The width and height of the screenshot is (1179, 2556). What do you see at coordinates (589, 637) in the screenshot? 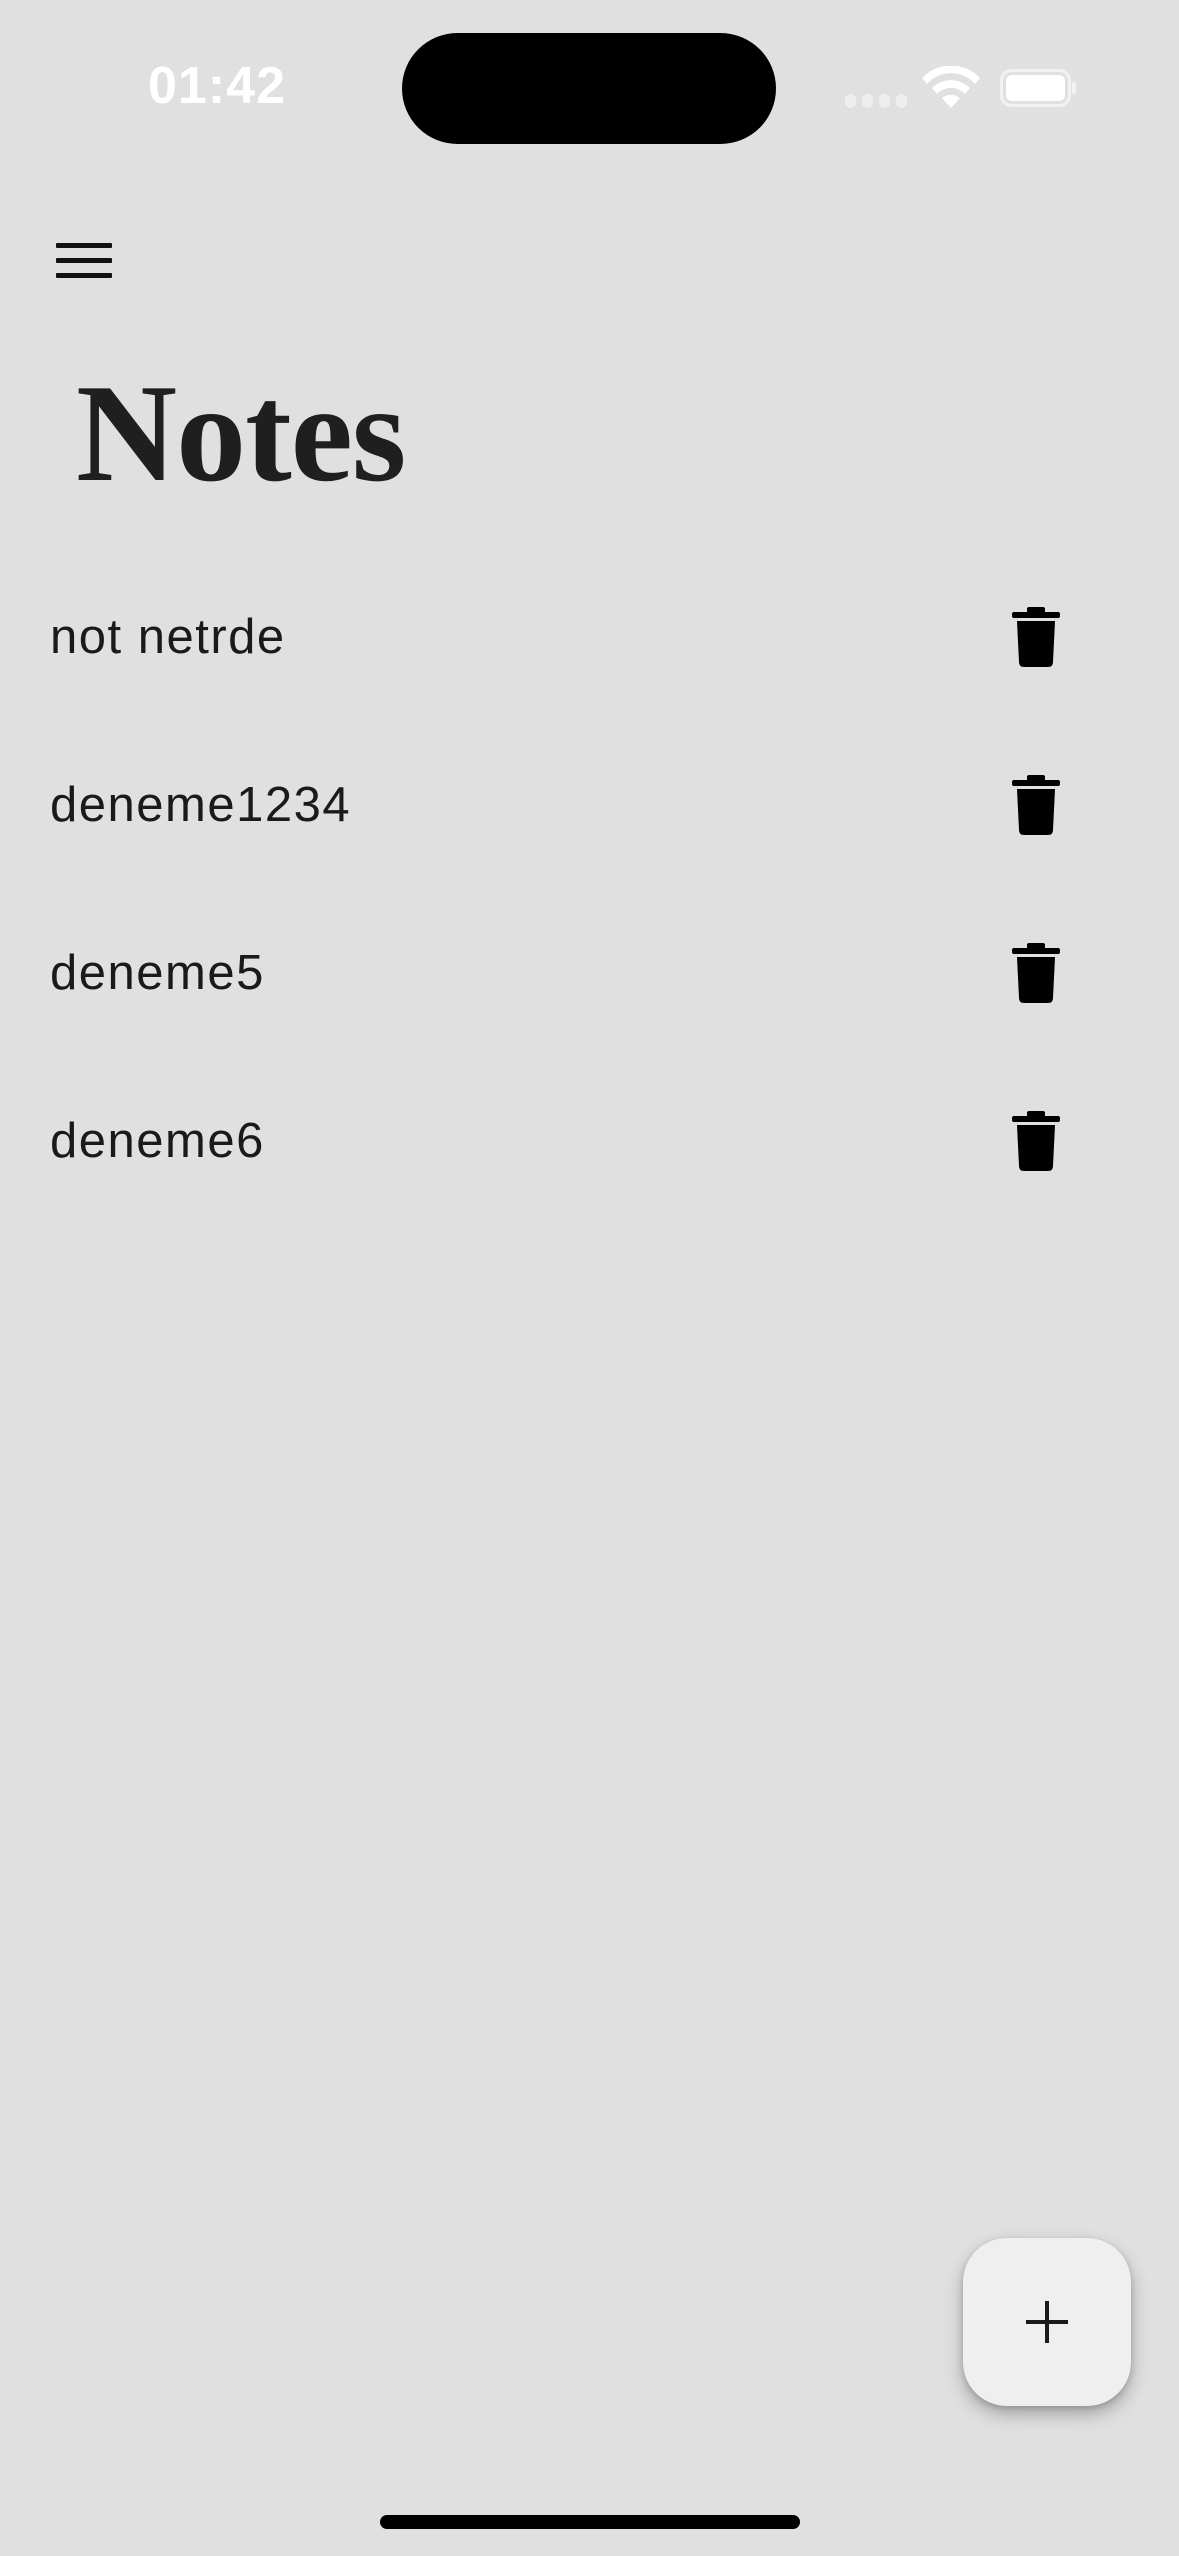
I see `list-item: not netrde` at bounding box center [589, 637].